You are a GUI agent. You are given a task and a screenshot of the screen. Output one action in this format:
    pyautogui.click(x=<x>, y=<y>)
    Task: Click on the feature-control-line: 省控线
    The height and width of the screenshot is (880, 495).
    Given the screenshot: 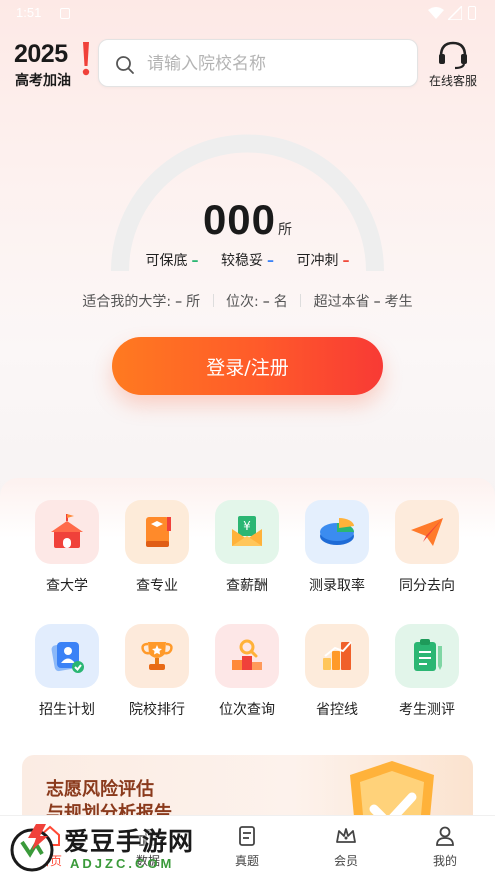 What is the action you would take?
    pyautogui.click(x=337, y=671)
    